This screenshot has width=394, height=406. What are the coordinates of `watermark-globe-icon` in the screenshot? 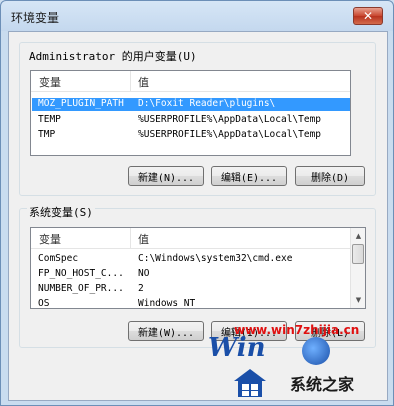 It's located at (316, 351).